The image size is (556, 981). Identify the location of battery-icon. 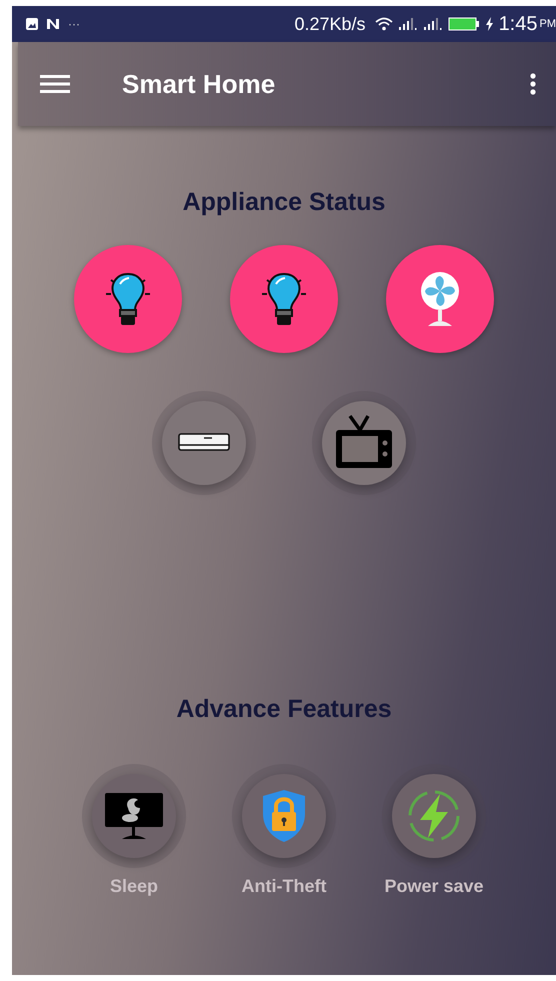
(464, 24).